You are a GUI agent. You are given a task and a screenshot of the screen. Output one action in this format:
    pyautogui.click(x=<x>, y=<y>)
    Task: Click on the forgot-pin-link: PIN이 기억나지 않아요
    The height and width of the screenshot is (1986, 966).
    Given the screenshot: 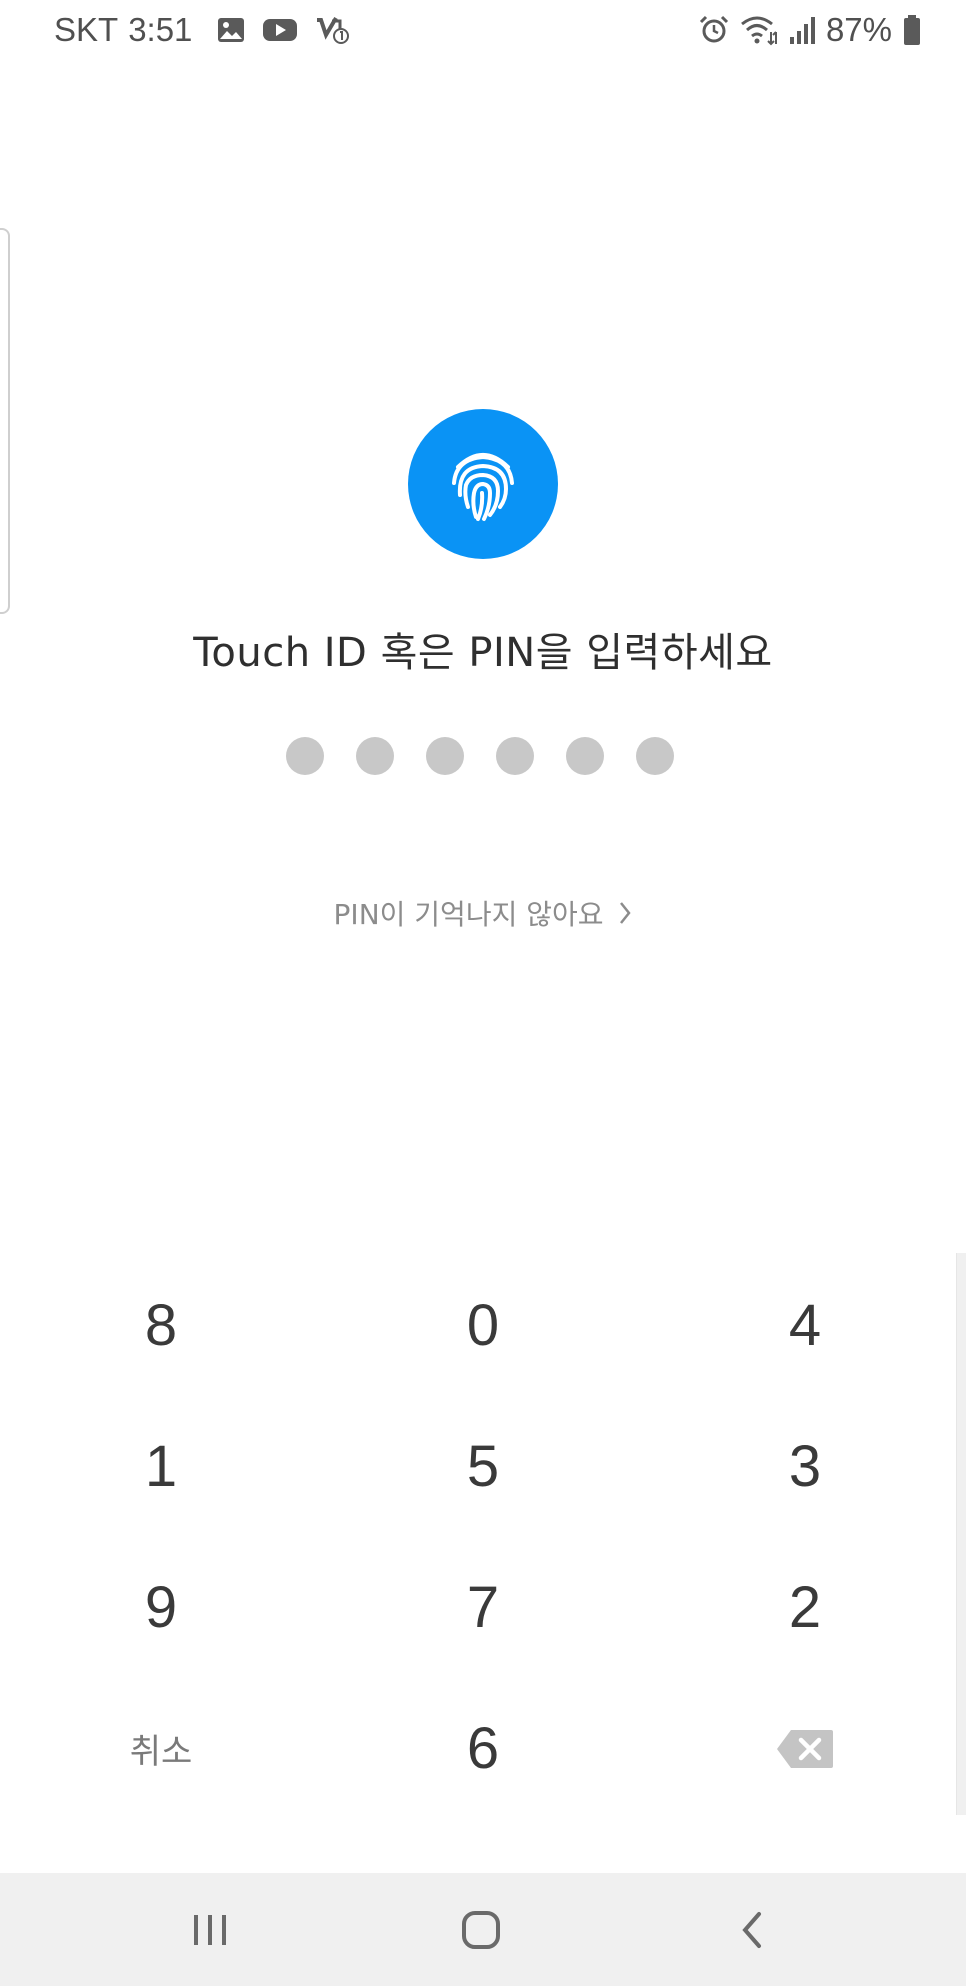 What is the action you would take?
    pyautogui.click(x=483, y=913)
    